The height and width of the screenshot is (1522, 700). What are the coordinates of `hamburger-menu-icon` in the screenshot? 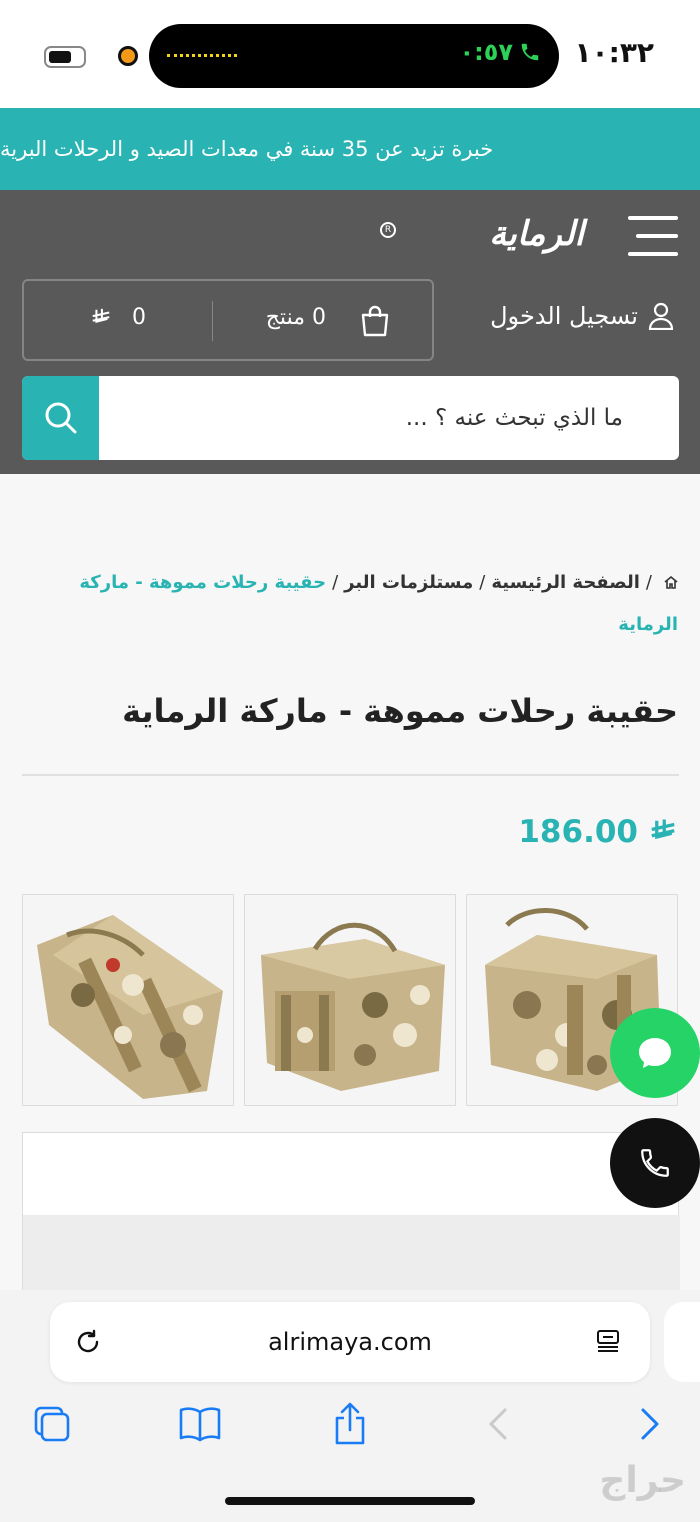 It's located at (653, 236).